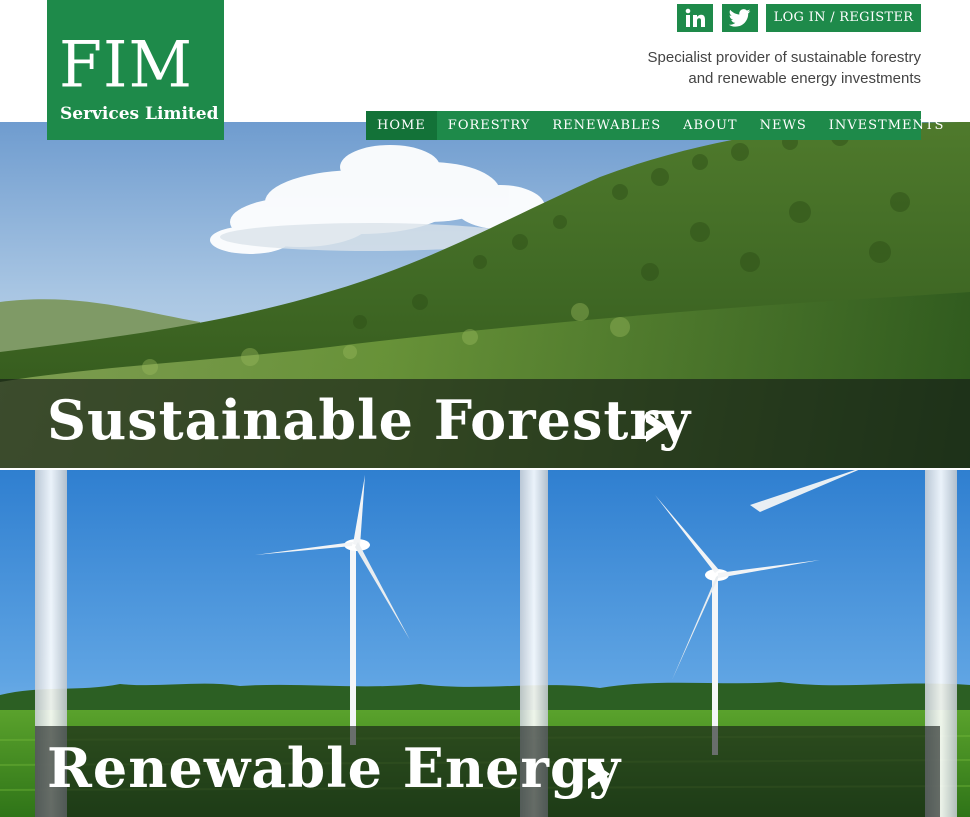  I want to click on tagline-line-2: and renewable energy investments, so click(804, 78).